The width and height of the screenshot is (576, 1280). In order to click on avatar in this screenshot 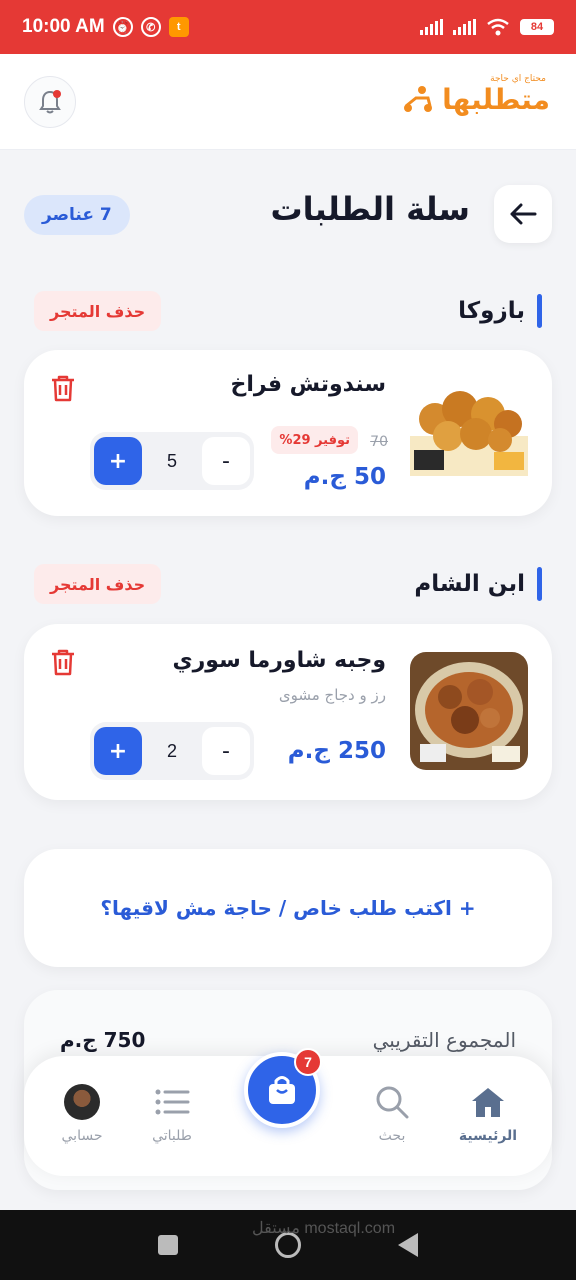, I will do `click(82, 1102)`.